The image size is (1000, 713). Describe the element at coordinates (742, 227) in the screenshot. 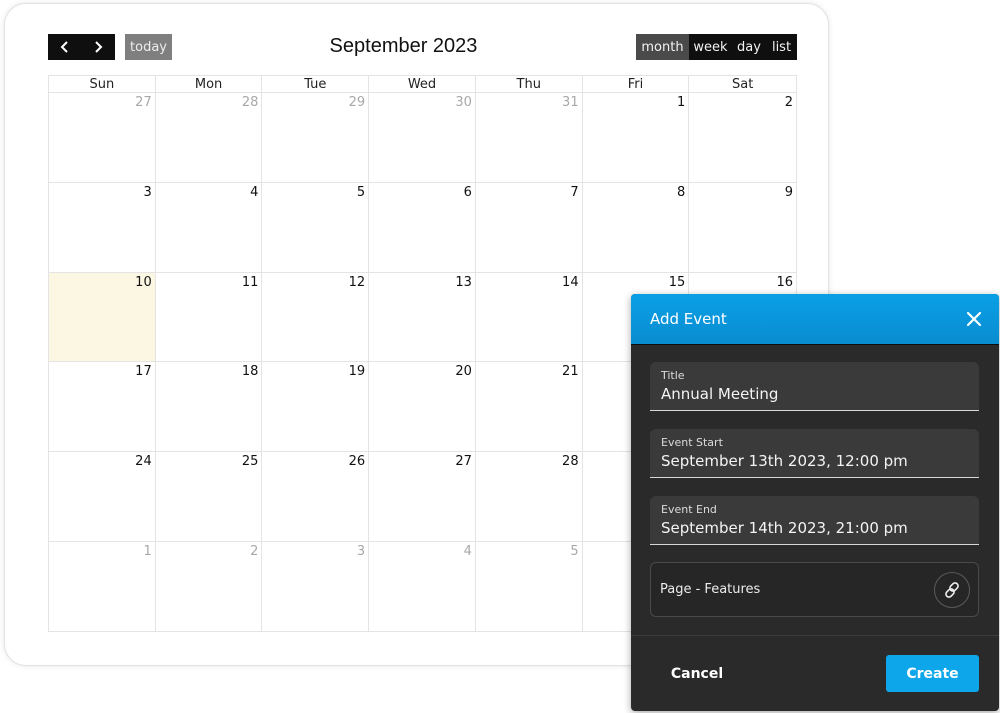

I see `day-cell: 9` at that location.